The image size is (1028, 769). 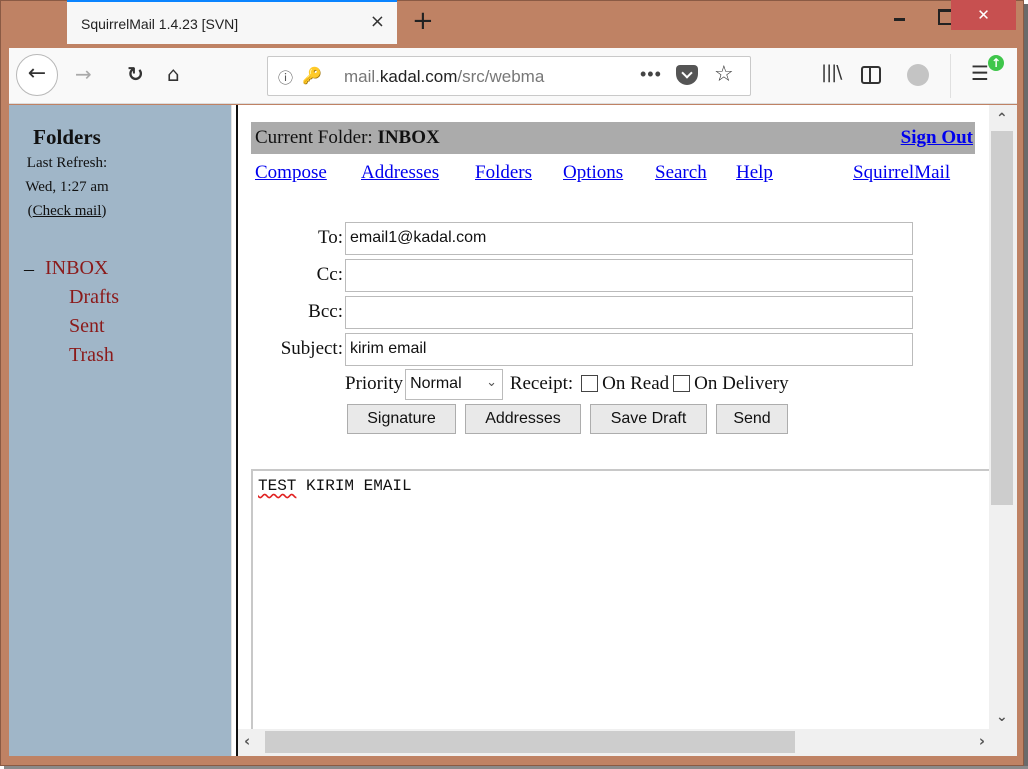 What do you see at coordinates (950, 76) in the screenshot?
I see `toolbar-separator` at bounding box center [950, 76].